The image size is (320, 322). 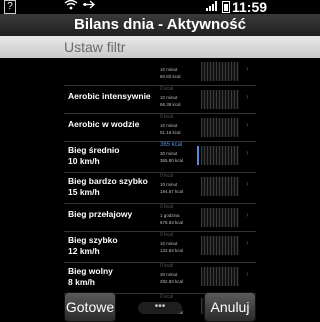 I want to click on activity-calories: 678.93 kcal, so click(x=172, y=222).